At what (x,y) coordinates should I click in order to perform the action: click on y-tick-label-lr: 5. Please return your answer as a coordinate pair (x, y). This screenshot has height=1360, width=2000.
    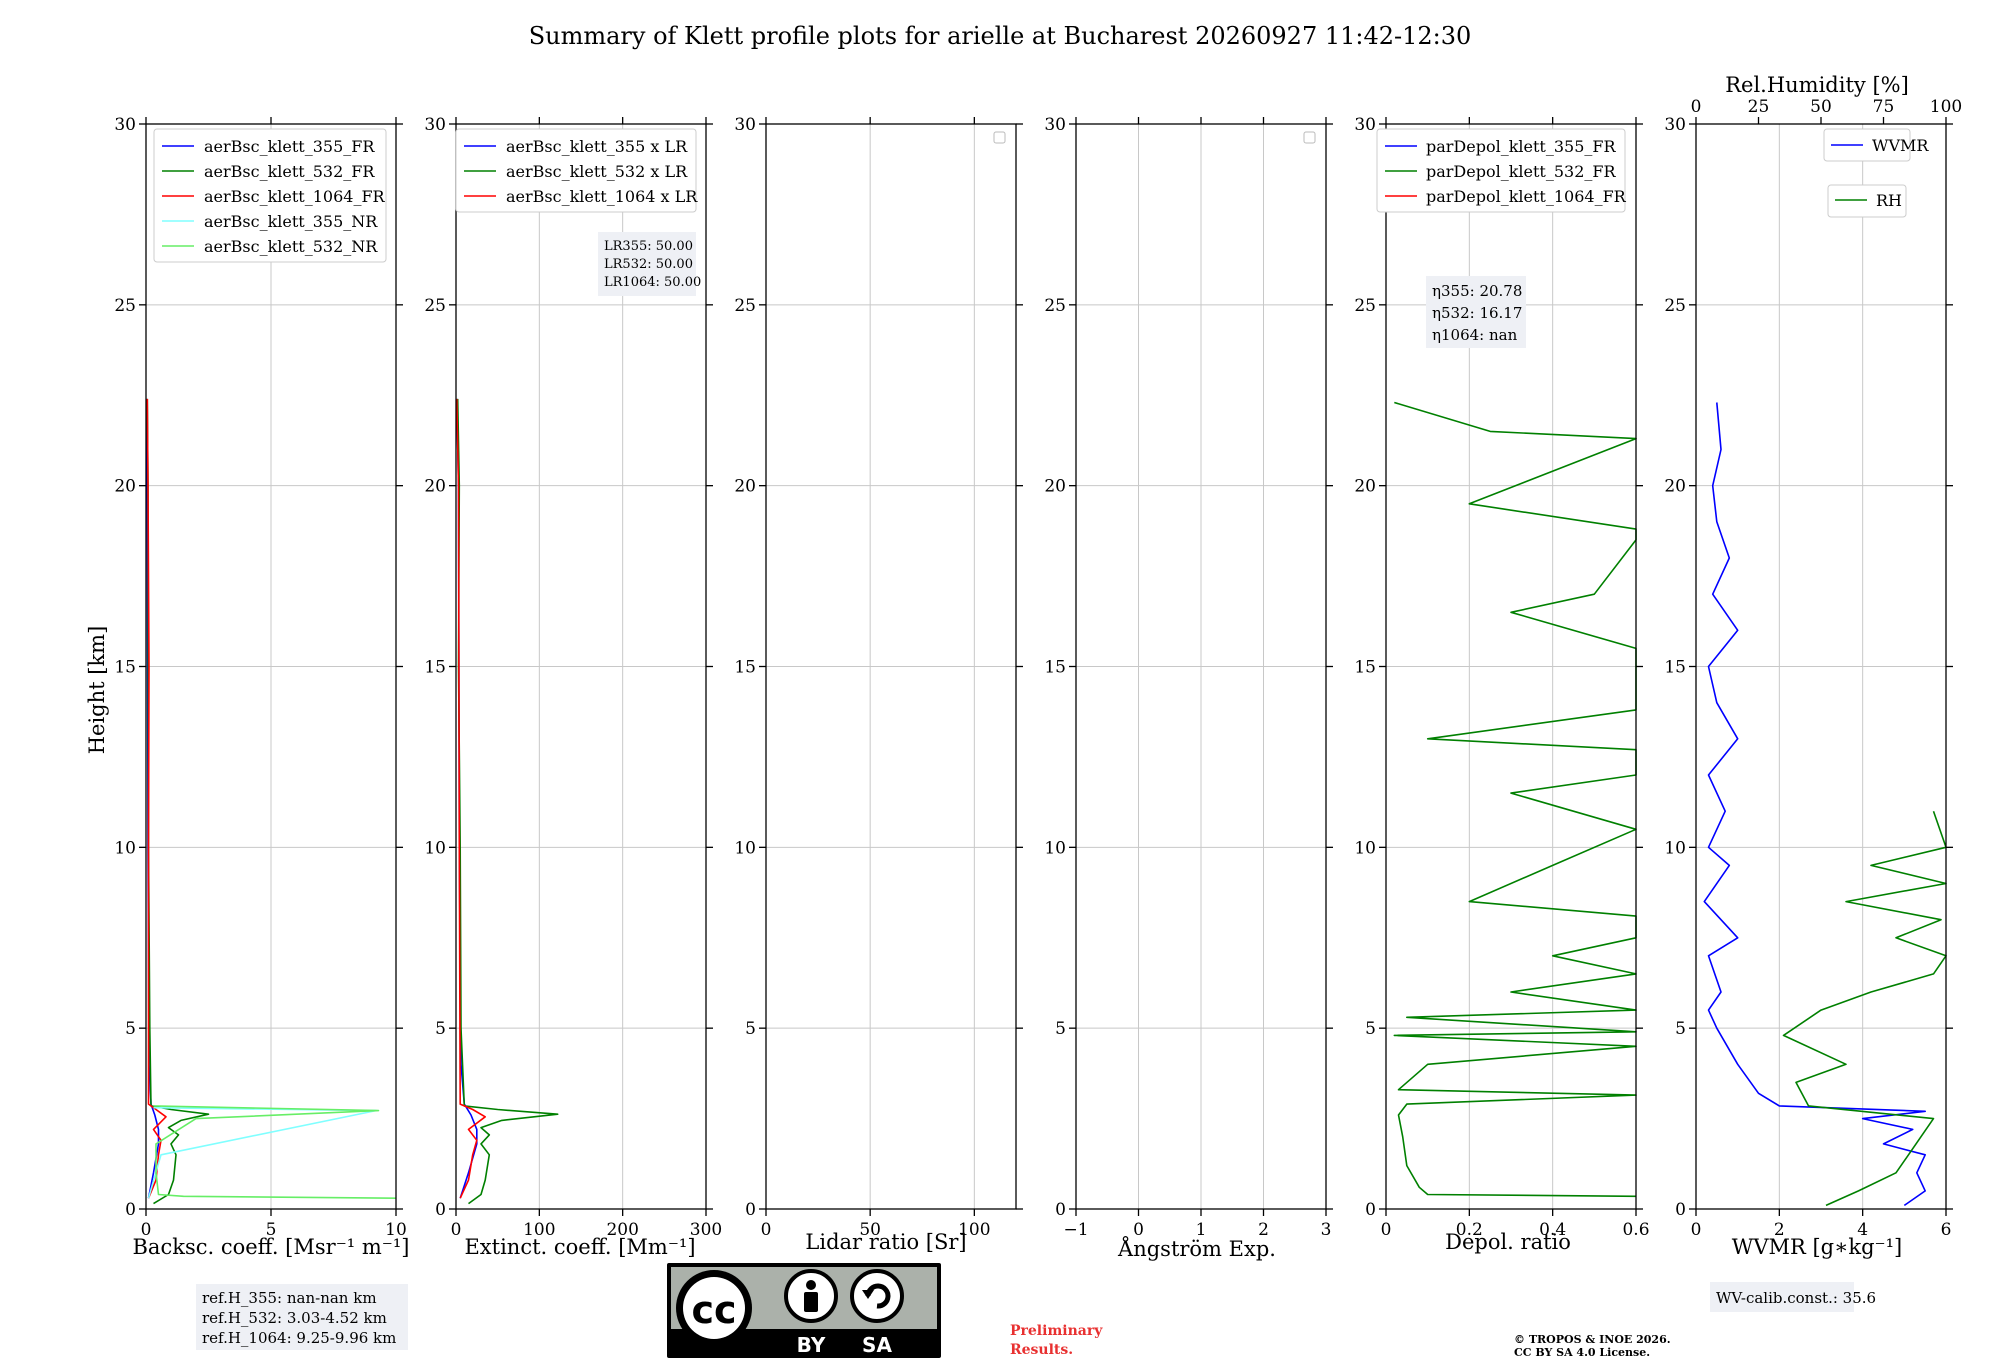
    Looking at the image, I should click on (750, 1029).